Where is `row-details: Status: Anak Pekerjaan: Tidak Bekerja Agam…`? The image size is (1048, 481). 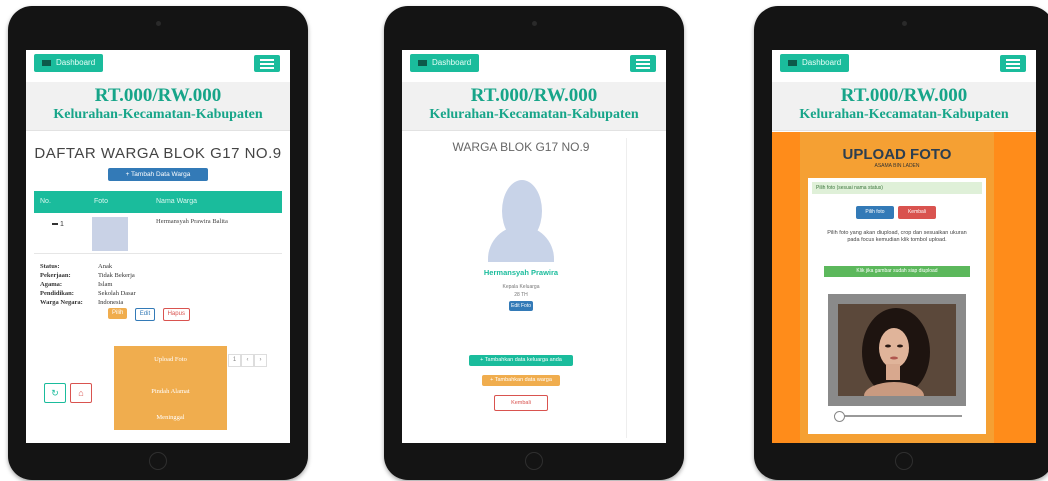
row-details: Status: Anak Pekerjaan: Tidak Bekerja Agam… is located at coordinates (165, 284).